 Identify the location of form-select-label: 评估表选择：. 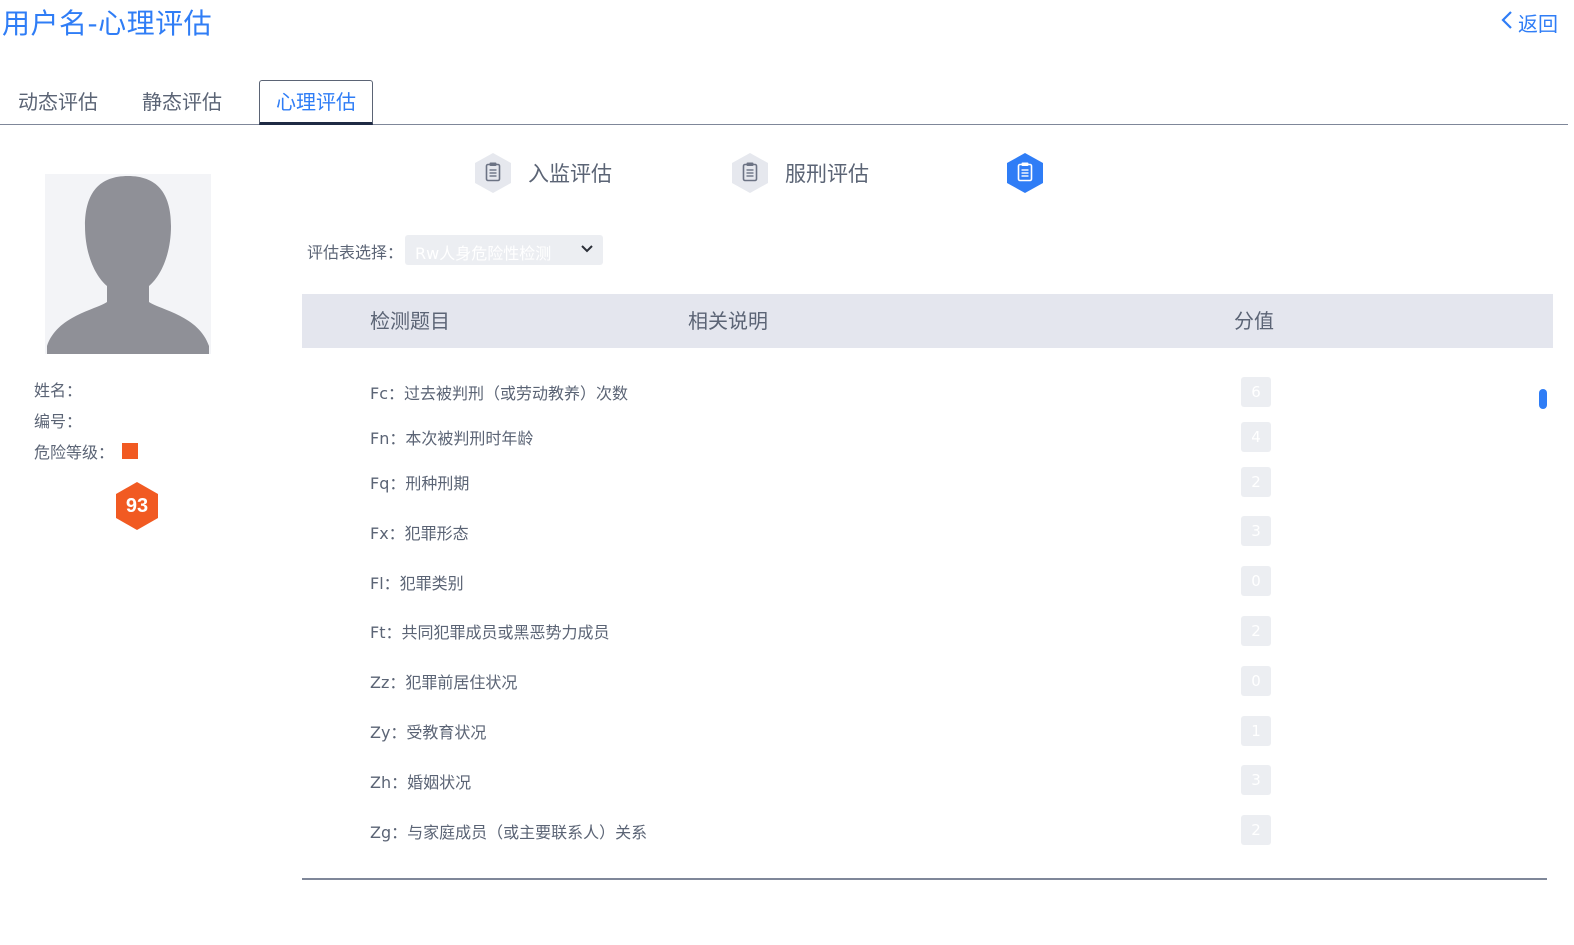
(355, 252).